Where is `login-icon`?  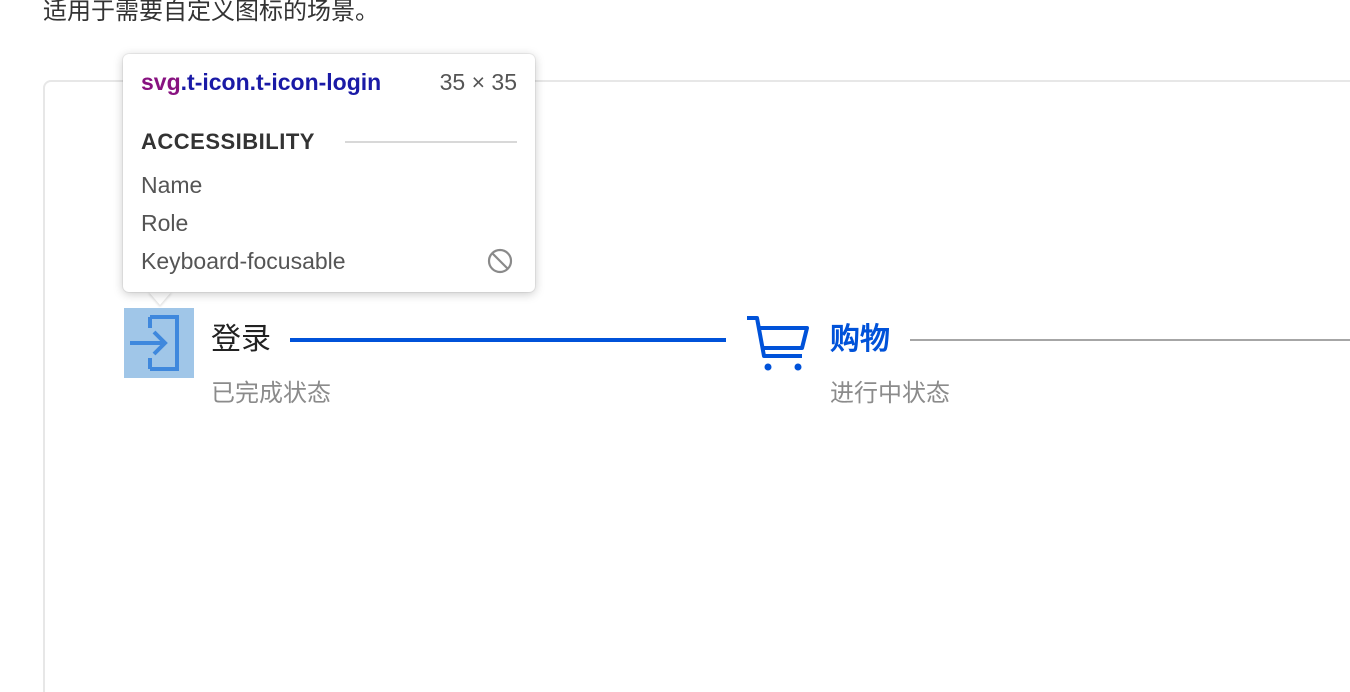 login-icon is located at coordinates (154, 343).